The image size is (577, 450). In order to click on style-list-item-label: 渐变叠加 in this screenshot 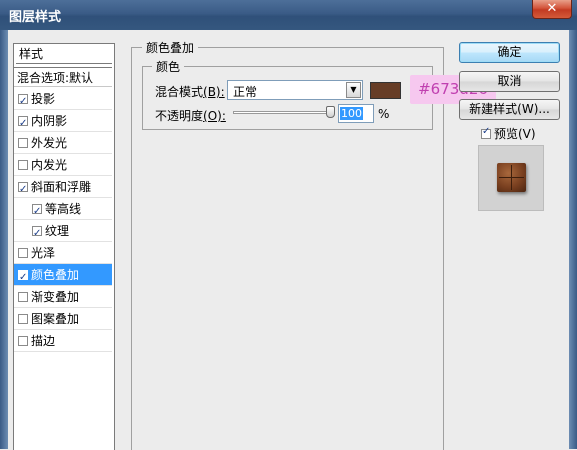, I will do `click(55, 297)`.